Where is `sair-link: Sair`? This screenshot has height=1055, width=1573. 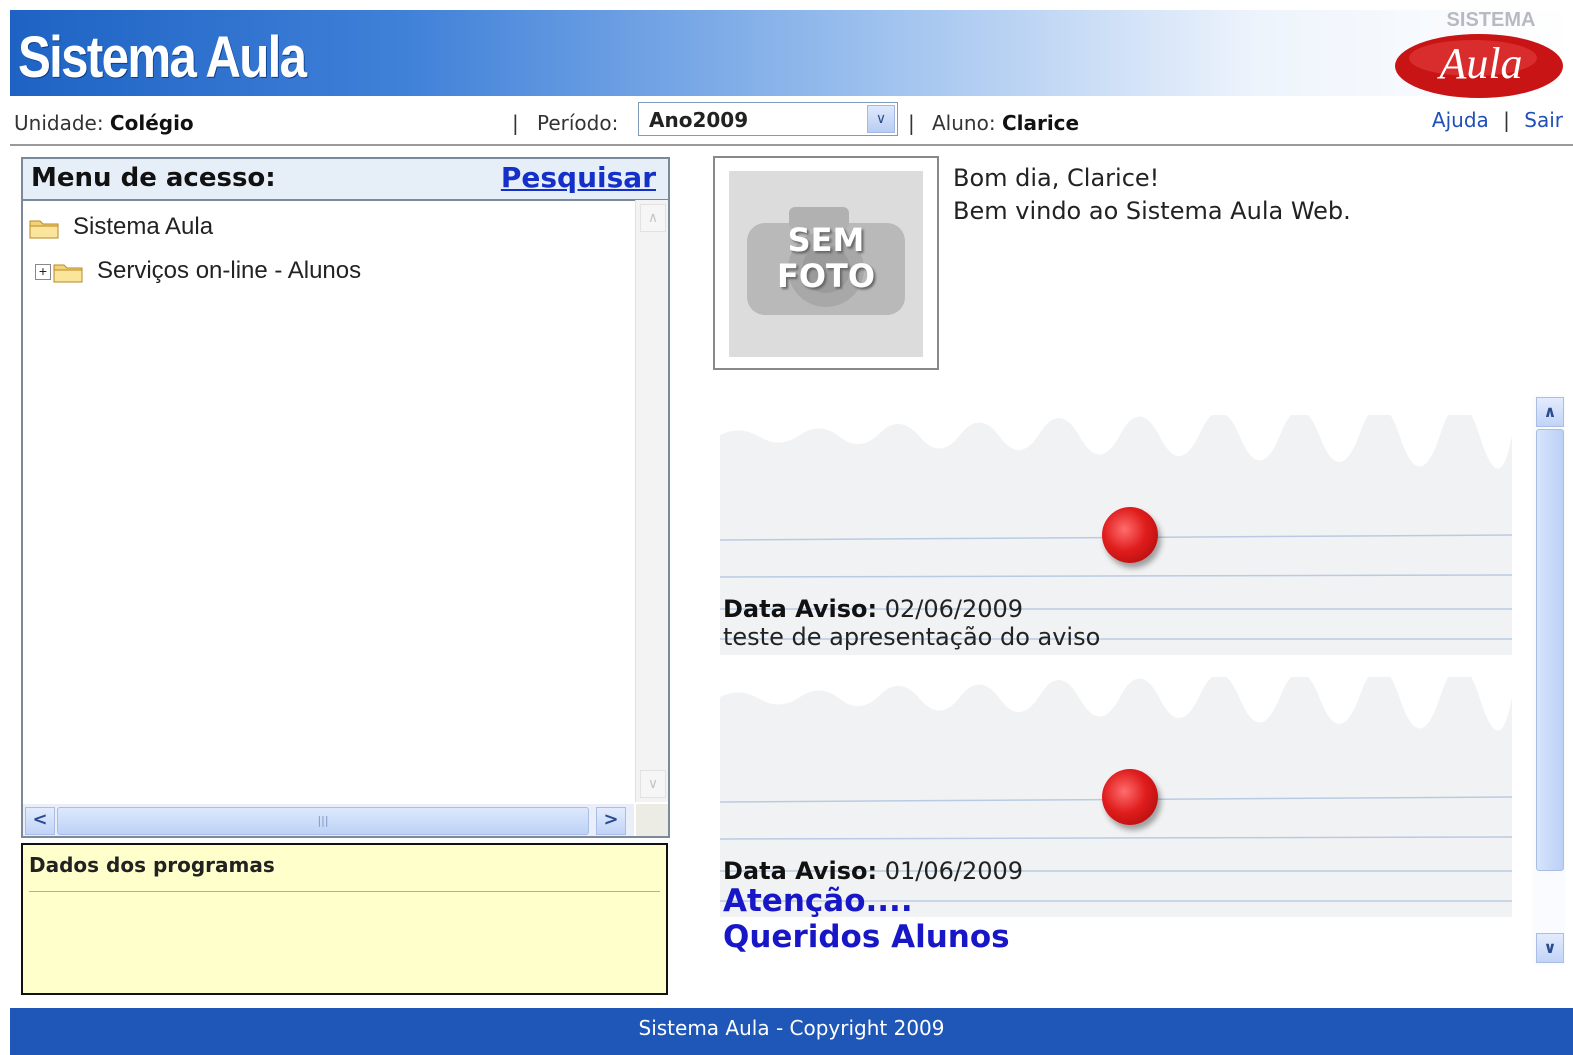 sair-link: Sair is located at coordinates (1543, 120).